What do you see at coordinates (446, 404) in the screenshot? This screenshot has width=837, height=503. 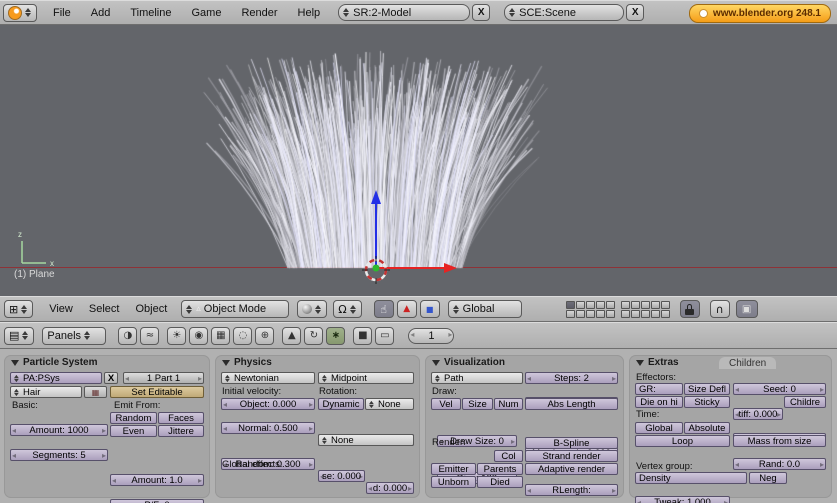 I see `vel-toggle: Vel` at bounding box center [446, 404].